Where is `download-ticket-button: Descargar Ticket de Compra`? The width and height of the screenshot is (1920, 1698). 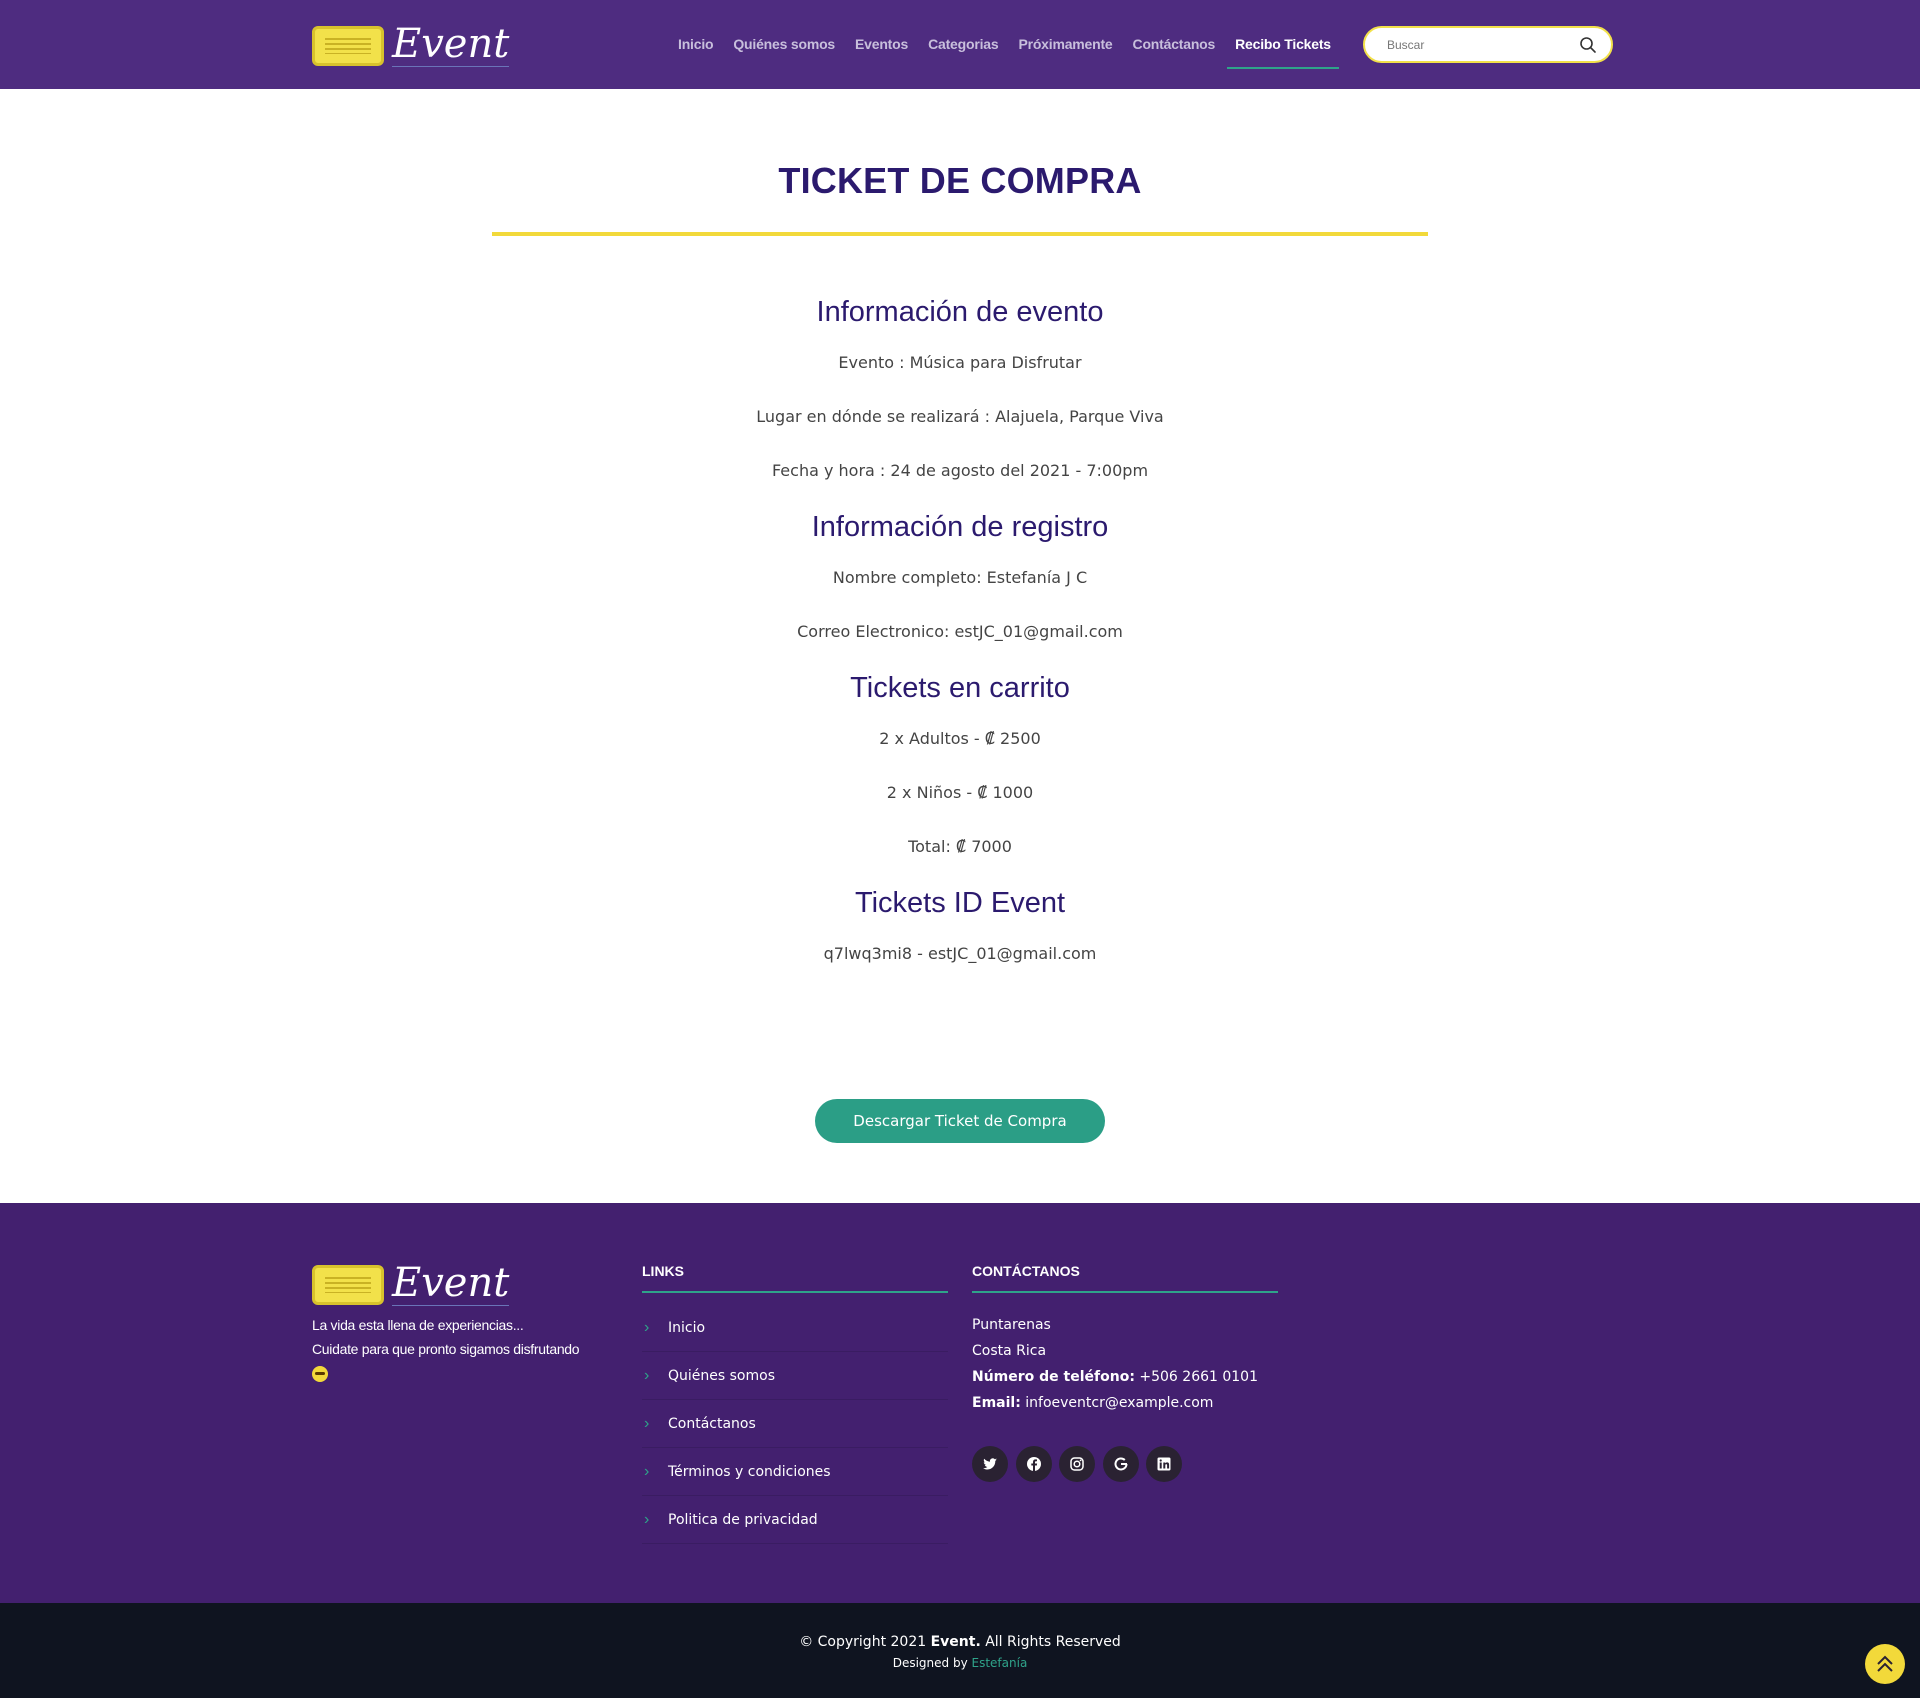
download-ticket-button: Descargar Ticket de Compra is located at coordinates (960, 1121).